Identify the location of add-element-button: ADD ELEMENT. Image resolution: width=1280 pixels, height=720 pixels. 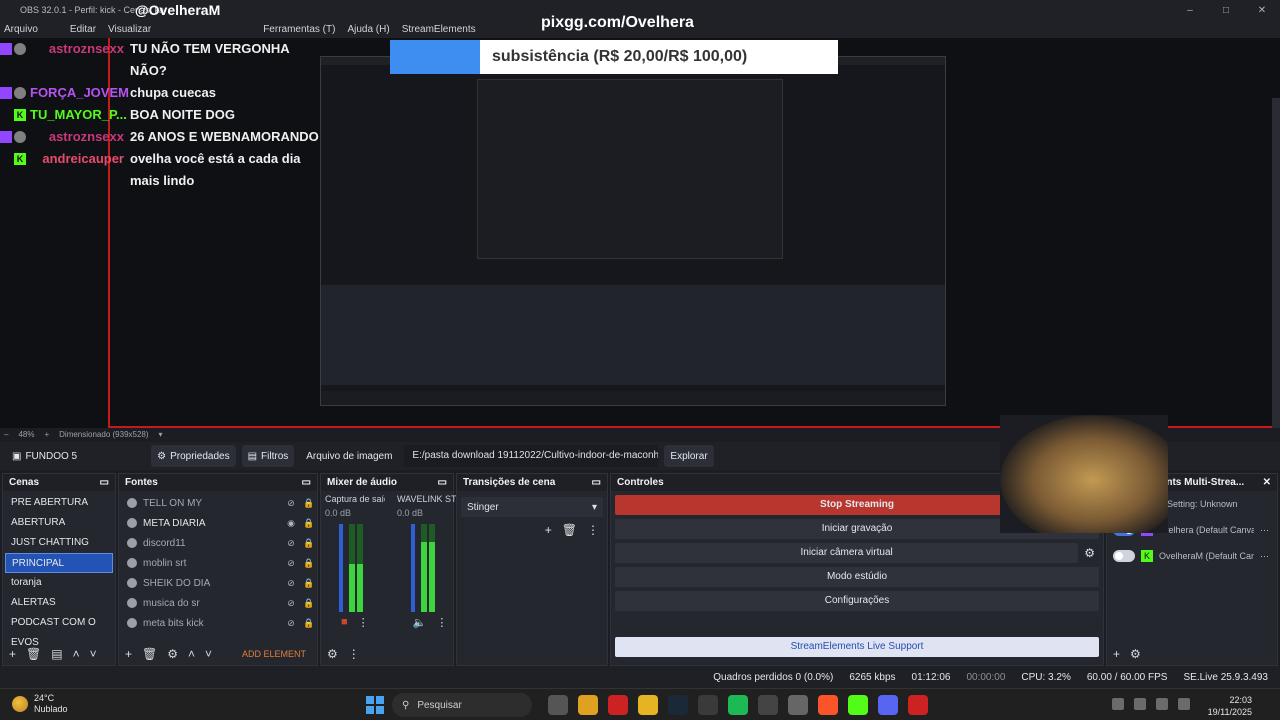
(274, 654).